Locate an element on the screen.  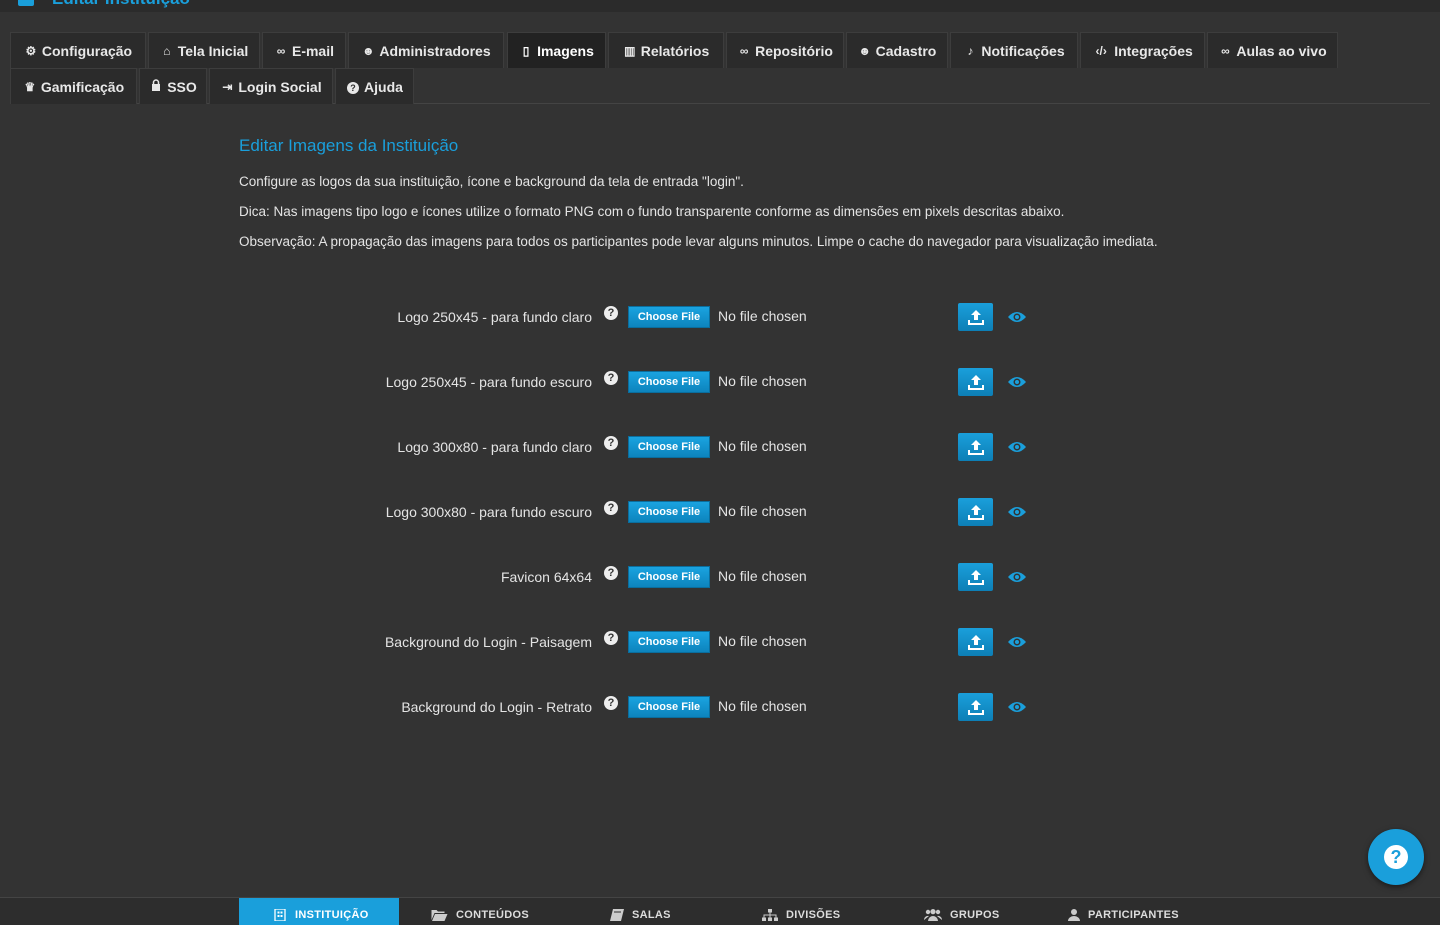
tab-aulas-ao-vivo: ∞ Aulas ao vivo is located at coordinates (1272, 50).